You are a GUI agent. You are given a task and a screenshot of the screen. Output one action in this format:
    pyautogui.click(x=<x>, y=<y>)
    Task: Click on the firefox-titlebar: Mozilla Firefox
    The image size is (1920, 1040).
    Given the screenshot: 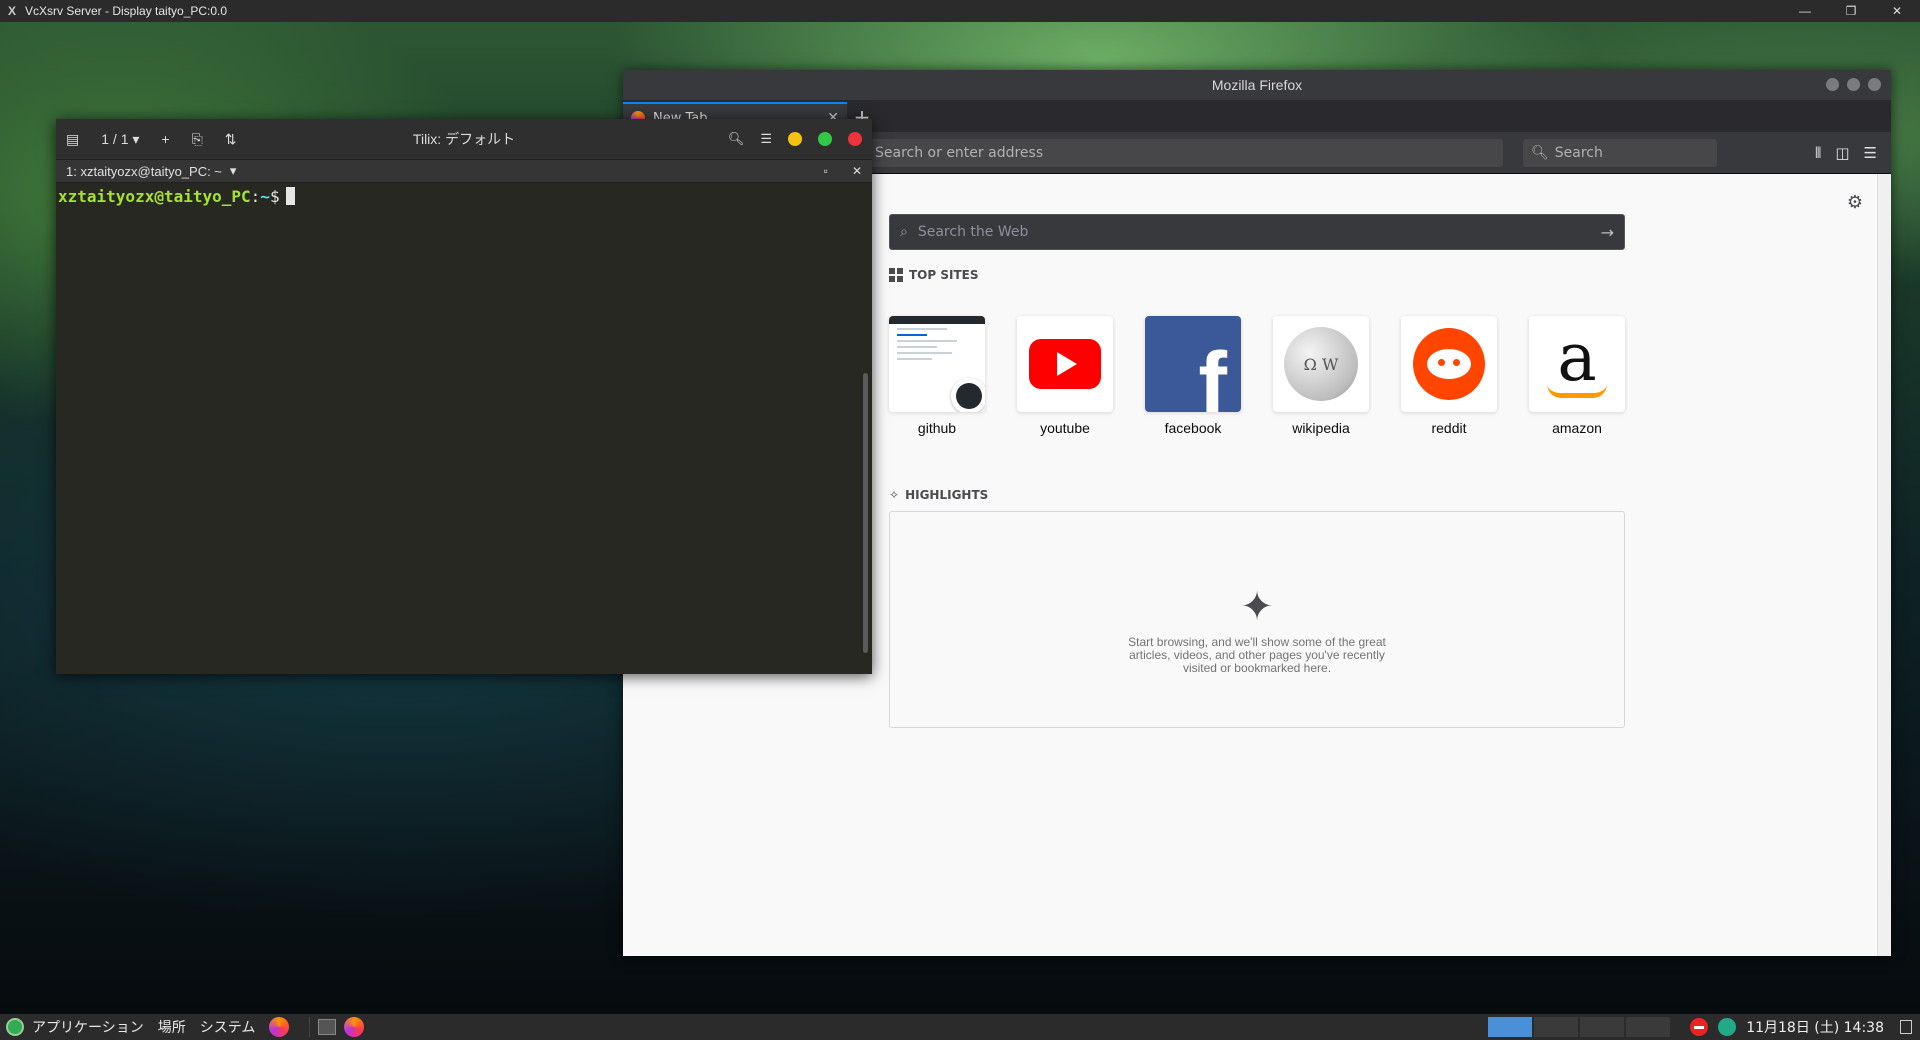 What is the action you would take?
    pyautogui.click(x=1257, y=85)
    